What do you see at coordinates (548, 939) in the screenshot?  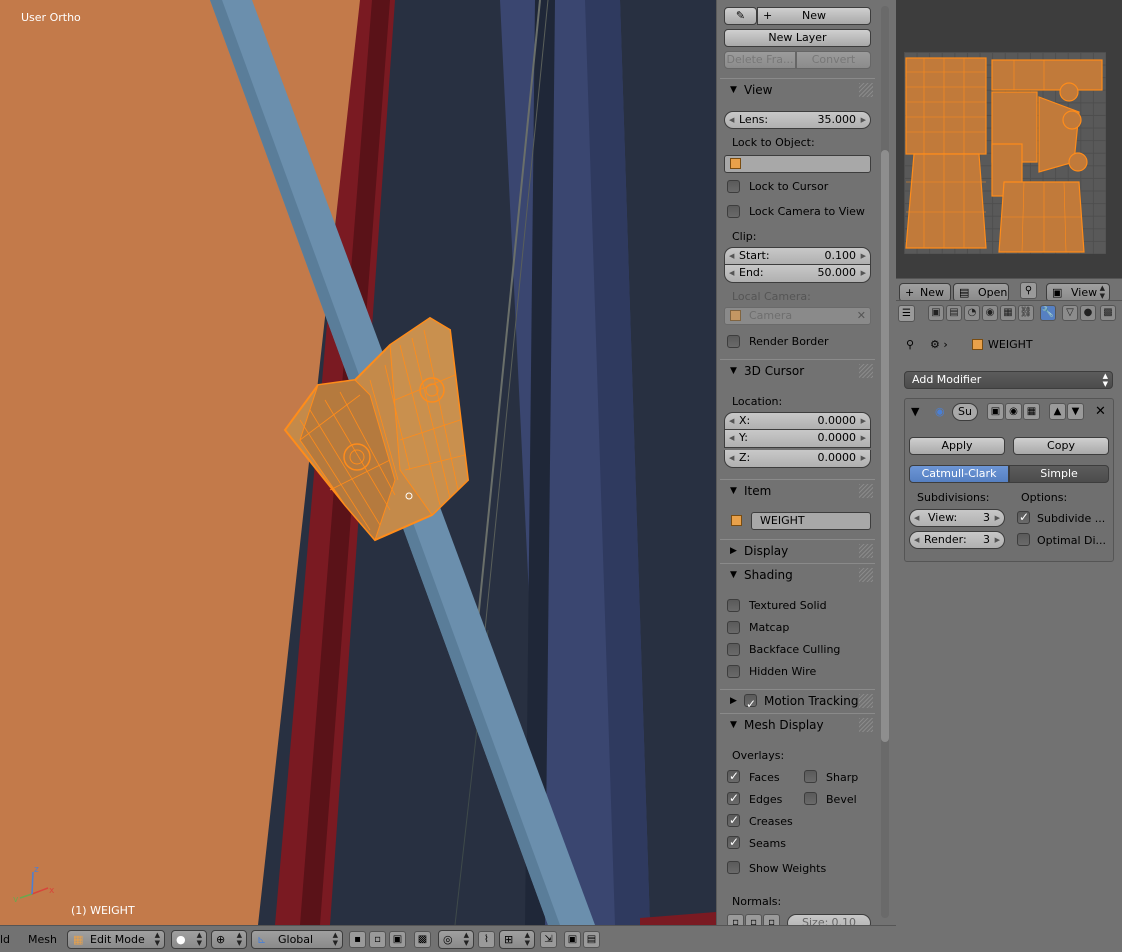 I see `snap-target-icon: ⇲` at bounding box center [548, 939].